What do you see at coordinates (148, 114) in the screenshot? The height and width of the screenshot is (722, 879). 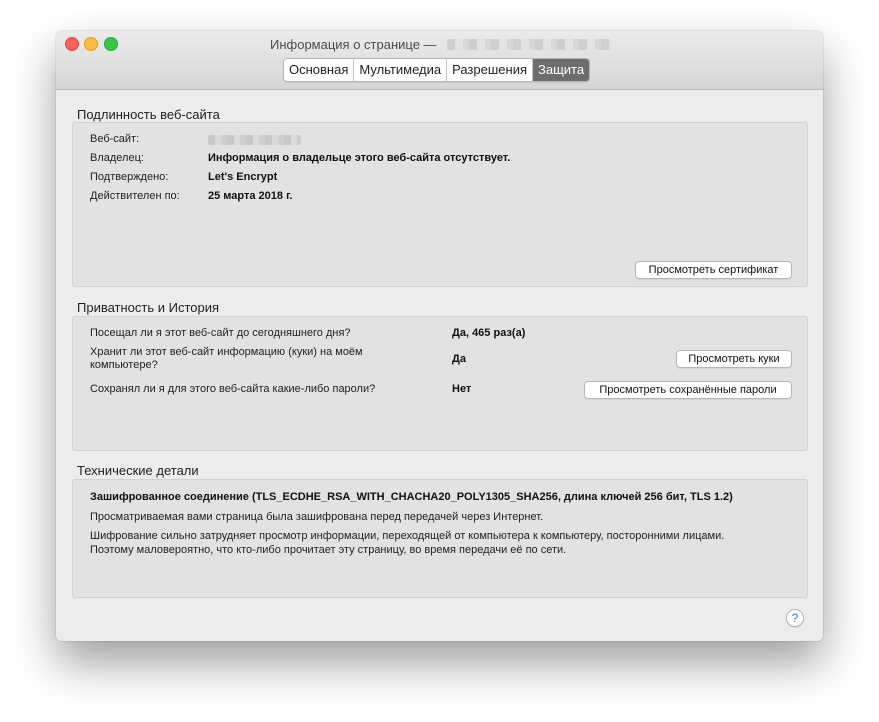 I see `identity-heading: Подлинность веб-сайта` at bounding box center [148, 114].